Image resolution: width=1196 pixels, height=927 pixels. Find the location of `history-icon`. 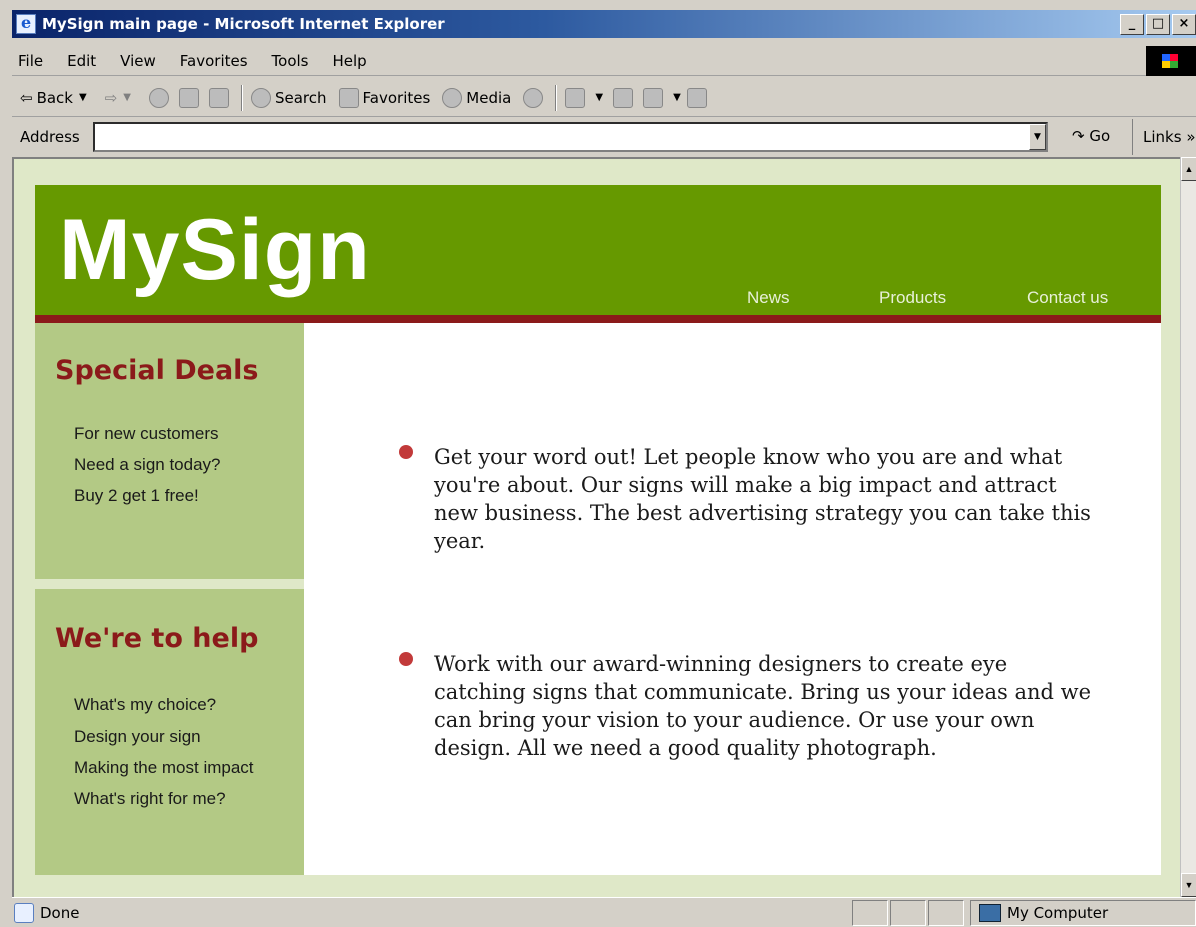

history-icon is located at coordinates (533, 97).